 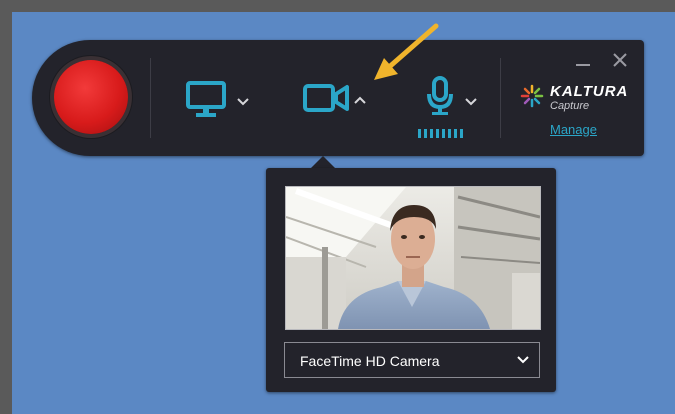 What do you see at coordinates (323, 162) in the screenshot?
I see `panel-pointer` at bounding box center [323, 162].